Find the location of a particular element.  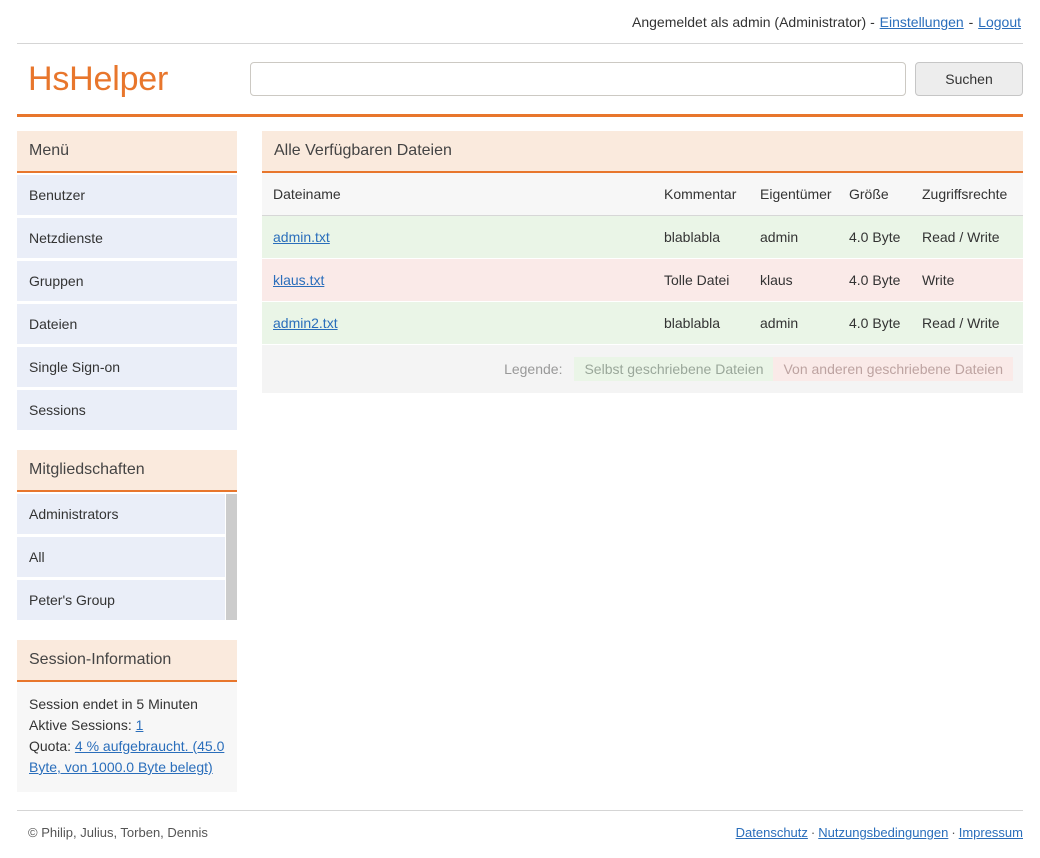

footer-copyright: © Philip, Julius, Torben, Dennis is located at coordinates (118, 832).